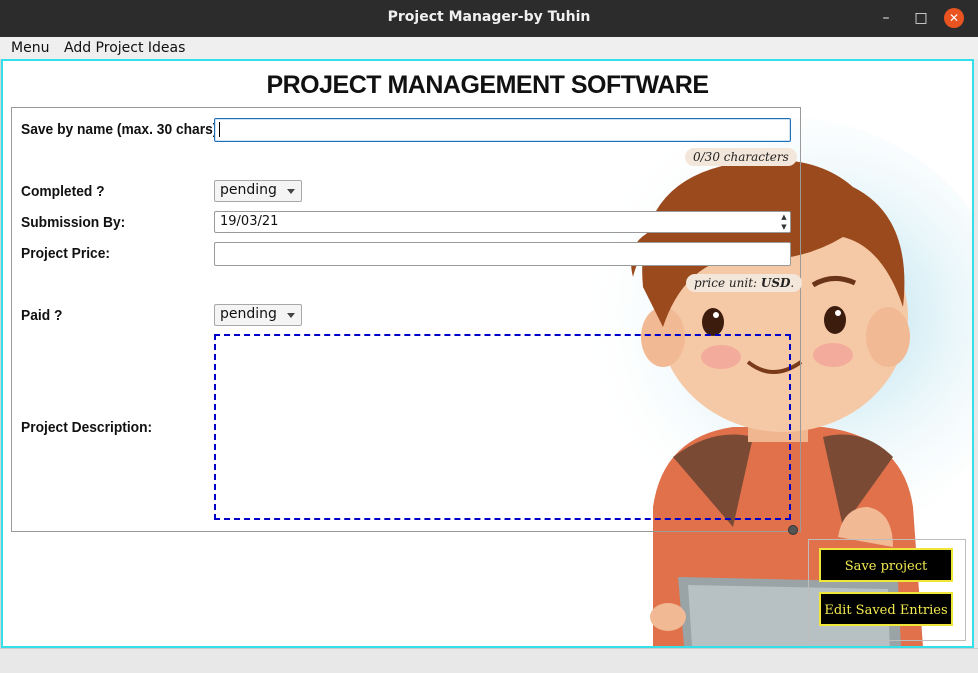 Image resolution: width=978 pixels, height=673 pixels. What do you see at coordinates (954, 18) in the screenshot?
I see `close-icon: ✕` at bounding box center [954, 18].